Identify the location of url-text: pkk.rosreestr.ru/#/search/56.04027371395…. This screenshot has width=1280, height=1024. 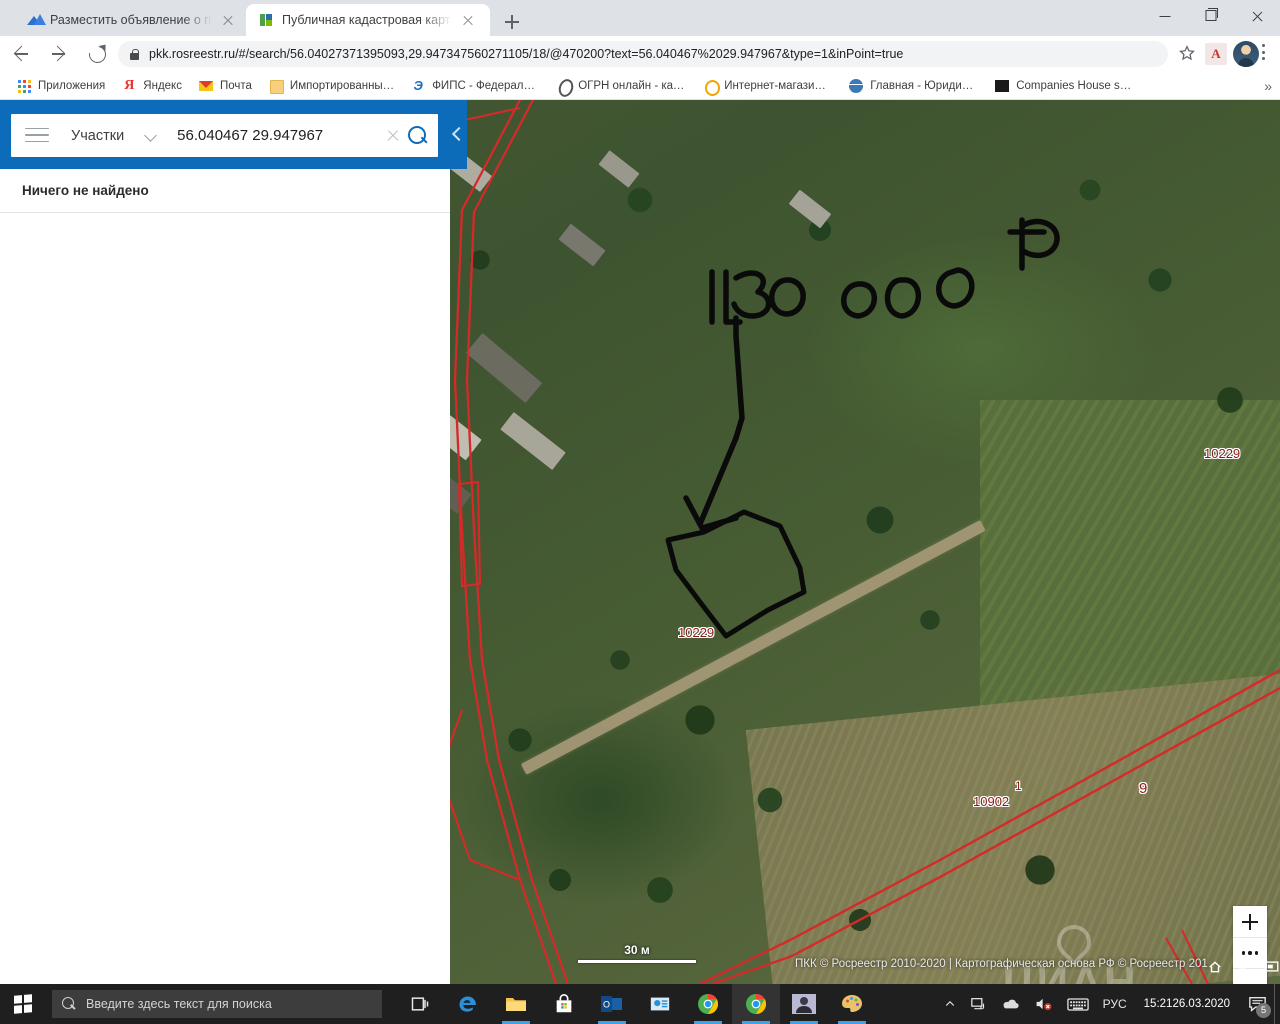
(526, 54).